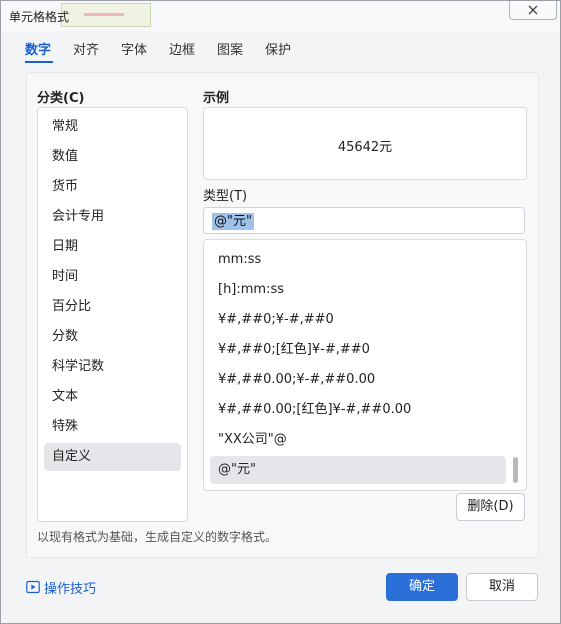 The image size is (561, 624). What do you see at coordinates (112, 217) in the screenshot?
I see `category-item-accounting: 会计专用` at bounding box center [112, 217].